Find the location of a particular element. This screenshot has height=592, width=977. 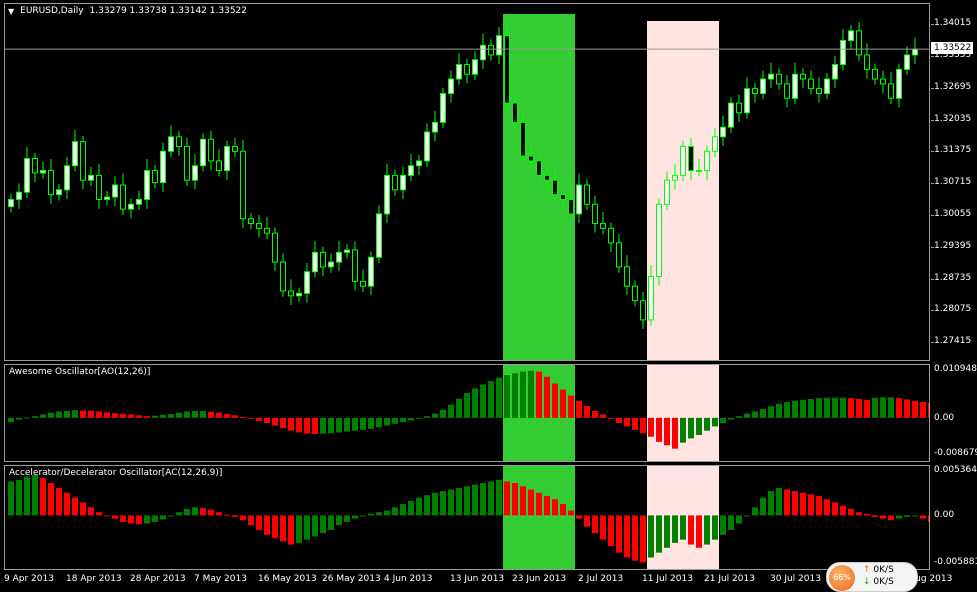

download-rate: ↓ 0K/S is located at coordinates (878, 582).